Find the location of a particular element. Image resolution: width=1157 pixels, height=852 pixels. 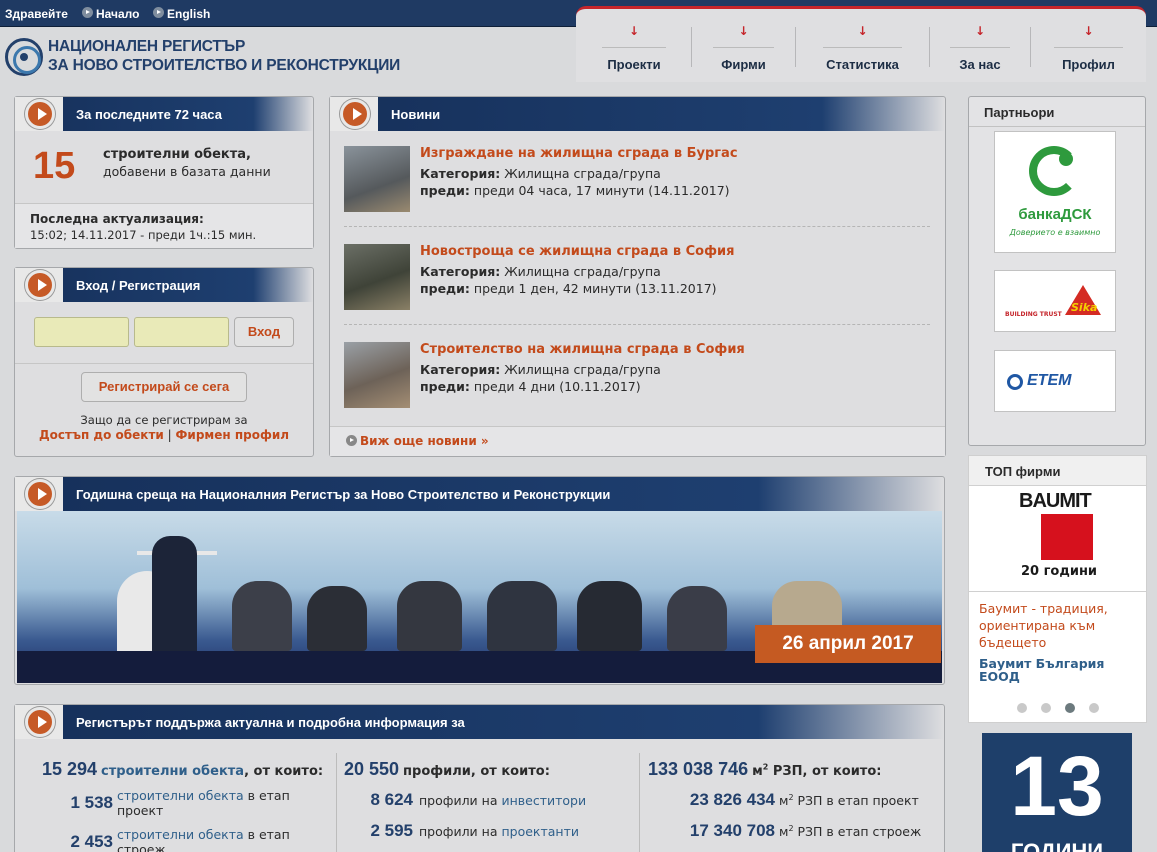

home-link: Начало is located at coordinates (117, 14).